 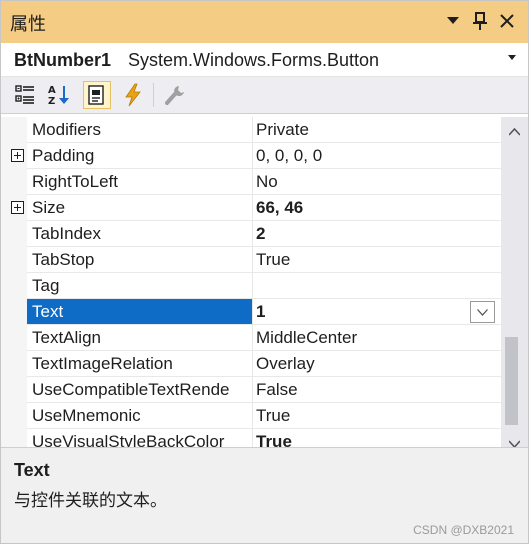 I want to click on object-type: System.Windows.Forms.Button, so click(x=254, y=60).